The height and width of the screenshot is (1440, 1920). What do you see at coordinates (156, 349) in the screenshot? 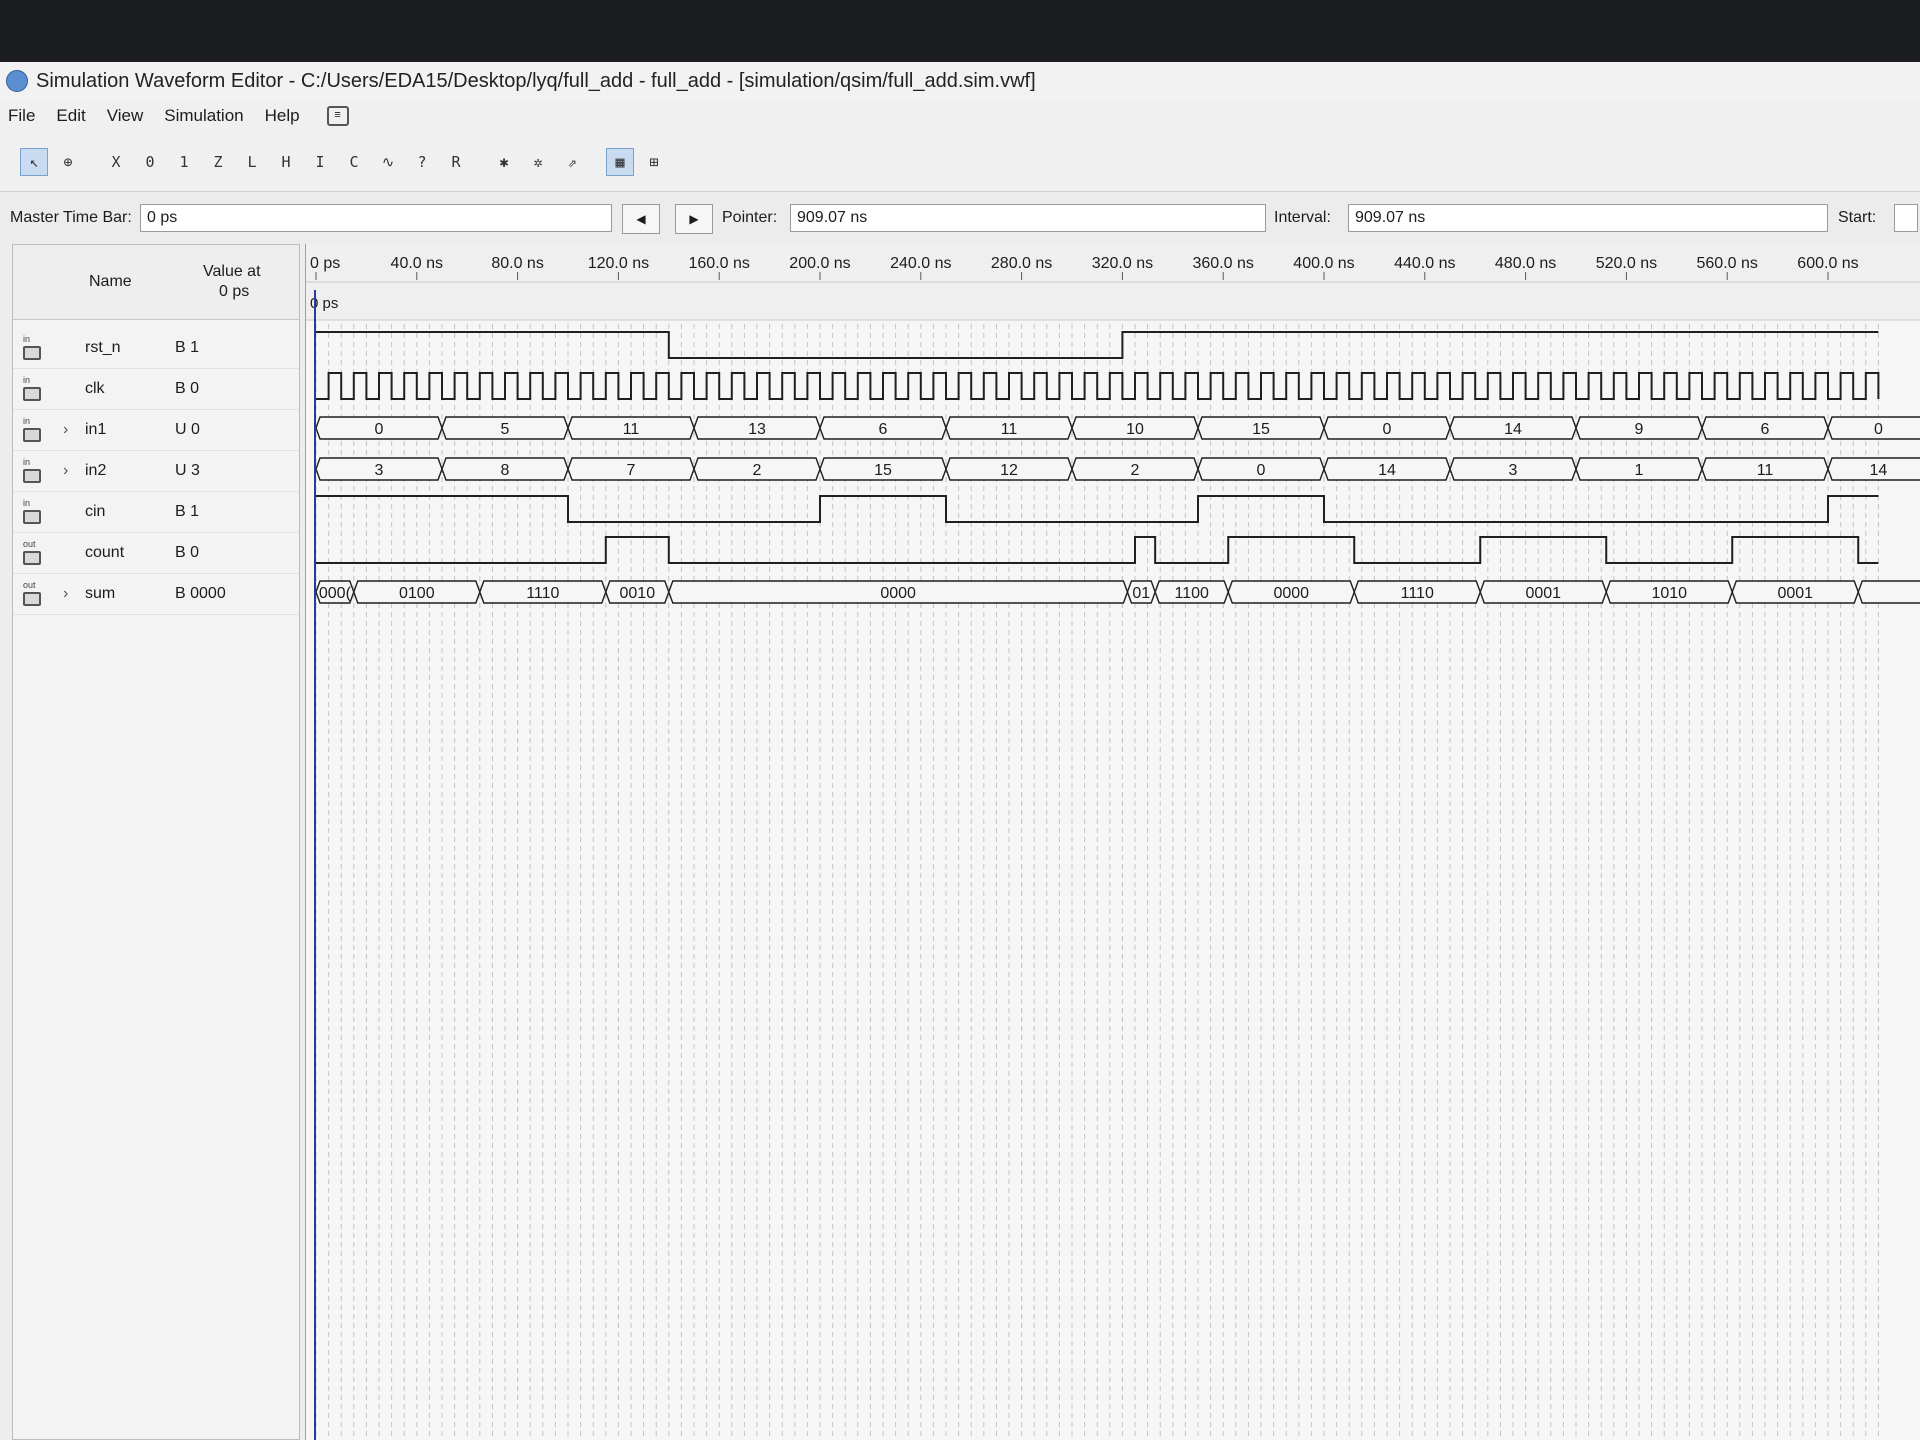
I see `signal-row-rst-n: in rst_n B 1` at bounding box center [156, 349].